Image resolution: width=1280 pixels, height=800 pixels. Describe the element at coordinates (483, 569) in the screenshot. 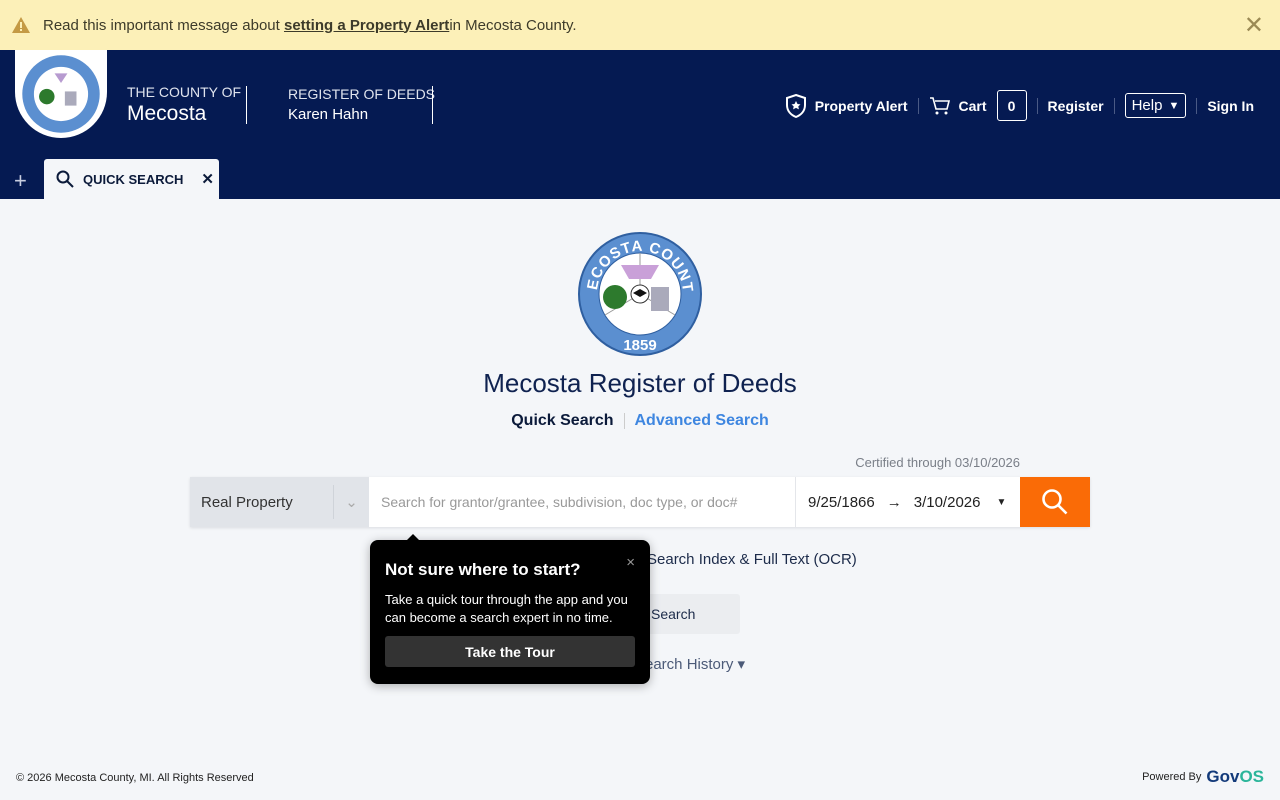

I see `tour-title: Not sure where to start?` at that location.